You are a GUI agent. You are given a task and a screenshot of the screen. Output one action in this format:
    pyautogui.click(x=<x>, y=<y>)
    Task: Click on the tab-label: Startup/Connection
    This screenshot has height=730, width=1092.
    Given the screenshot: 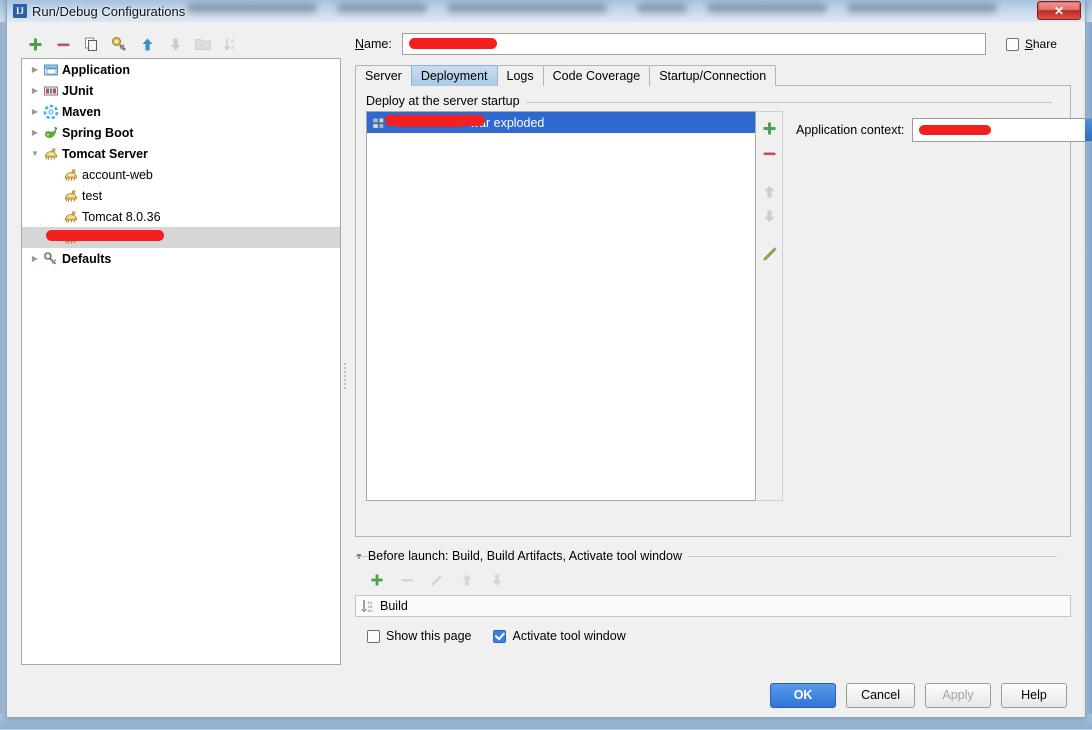 What is the action you would take?
    pyautogui.click(x=712, y=76)
    